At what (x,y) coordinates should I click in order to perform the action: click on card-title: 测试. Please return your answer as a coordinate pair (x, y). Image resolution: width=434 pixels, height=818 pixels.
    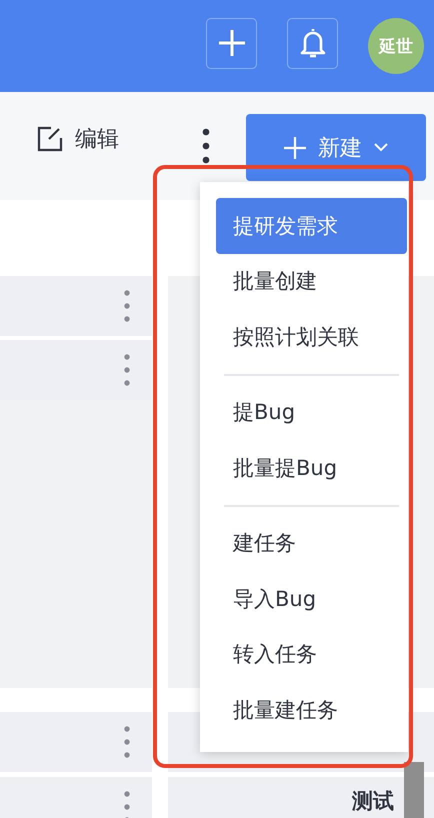
    Looking at the image, I should click on (373, 801).